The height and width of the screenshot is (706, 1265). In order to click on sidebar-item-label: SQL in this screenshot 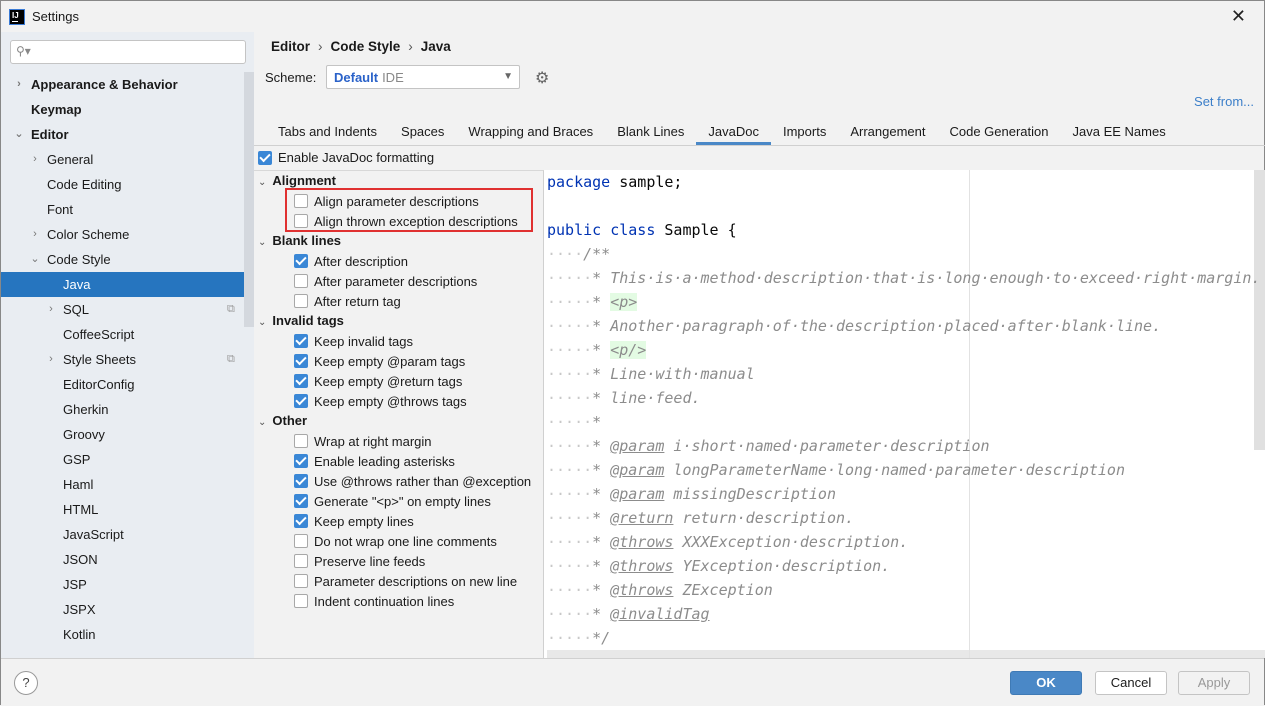, I will do `click(76, 309)`.